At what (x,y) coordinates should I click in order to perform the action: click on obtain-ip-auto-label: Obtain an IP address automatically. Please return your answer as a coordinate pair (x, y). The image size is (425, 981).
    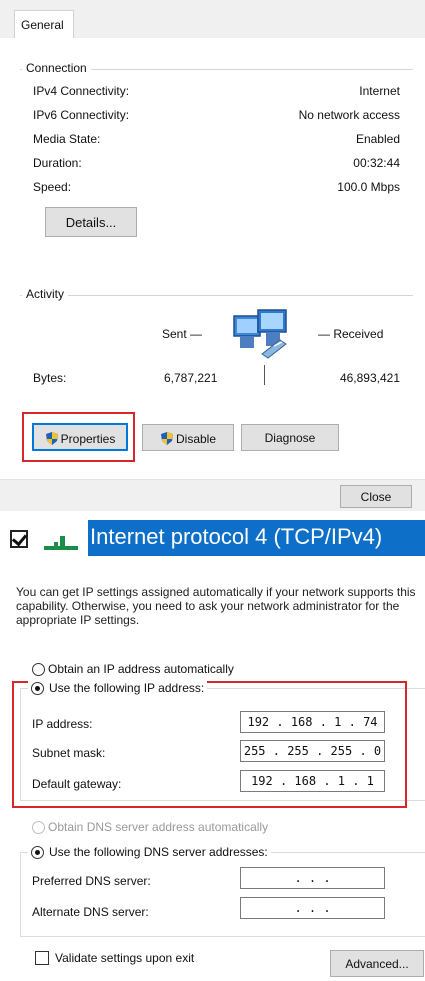
    Looking at the image, I should click on (141, 669).